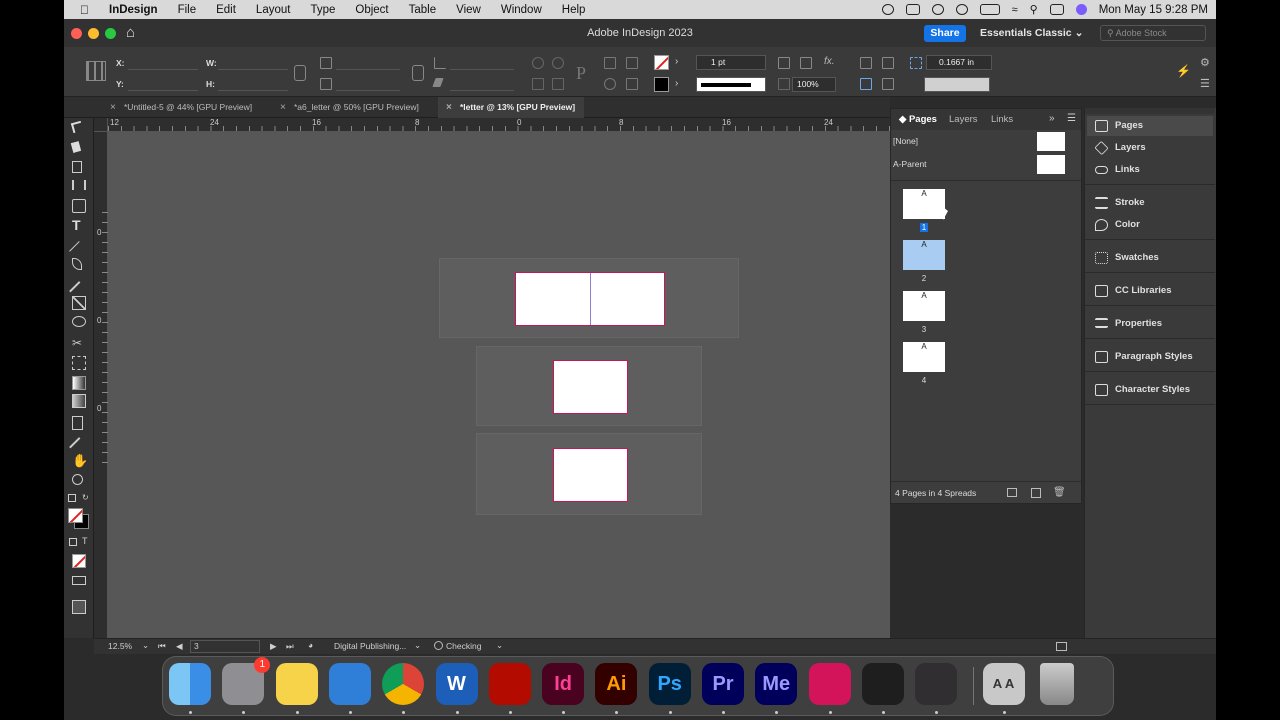 The height and width of the screenshot is (720, 1280). What do you see at coordinates (731, 62) in the screenshot?
I see `stroke-weight-field: 1 pt` at bounding box center [731, 62].